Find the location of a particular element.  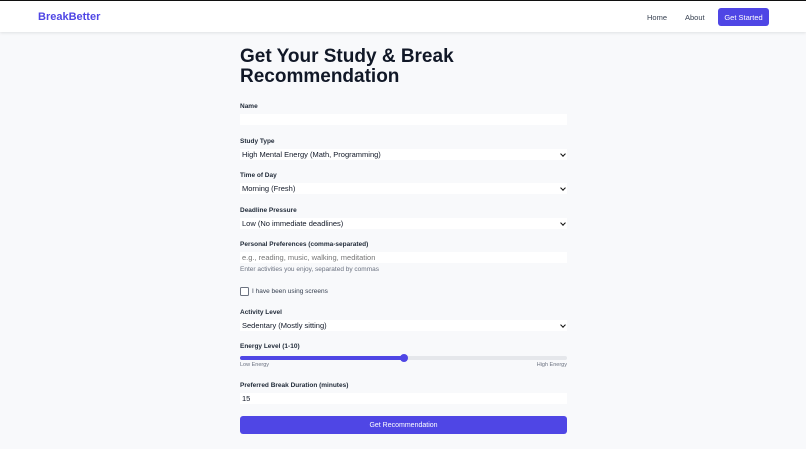

screens-checkbox-label: I have been using screens is located at coordinates (290, 291).